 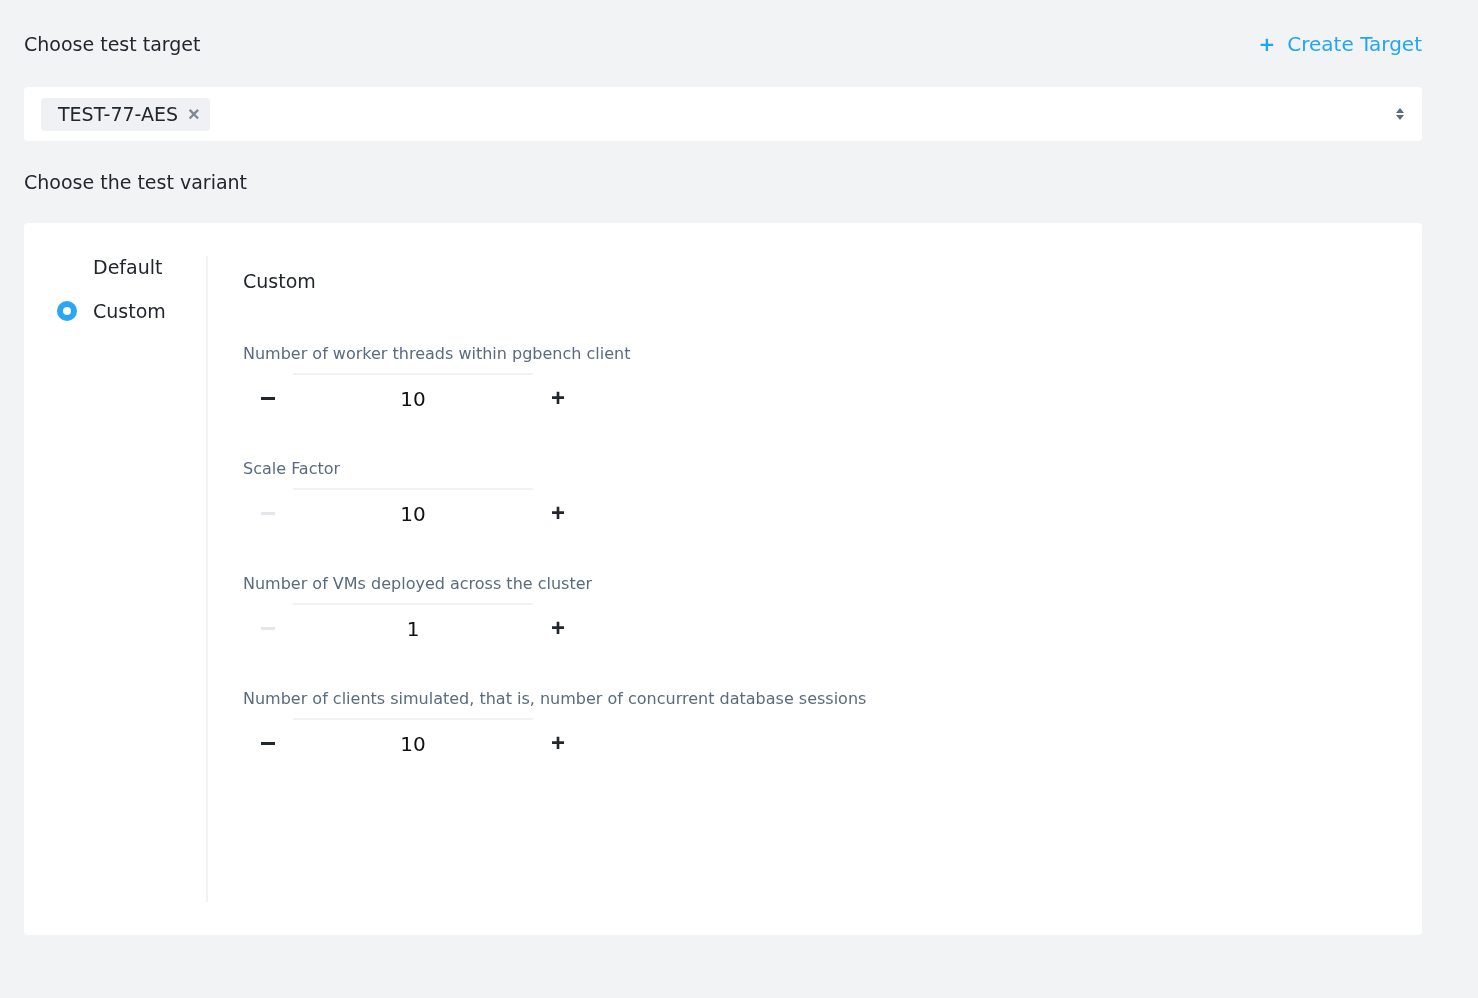 What do you see at coordinates (1400, 114) in the screenshot?
I see `sort-arrows-icon` at bounding box center [1400, 114].